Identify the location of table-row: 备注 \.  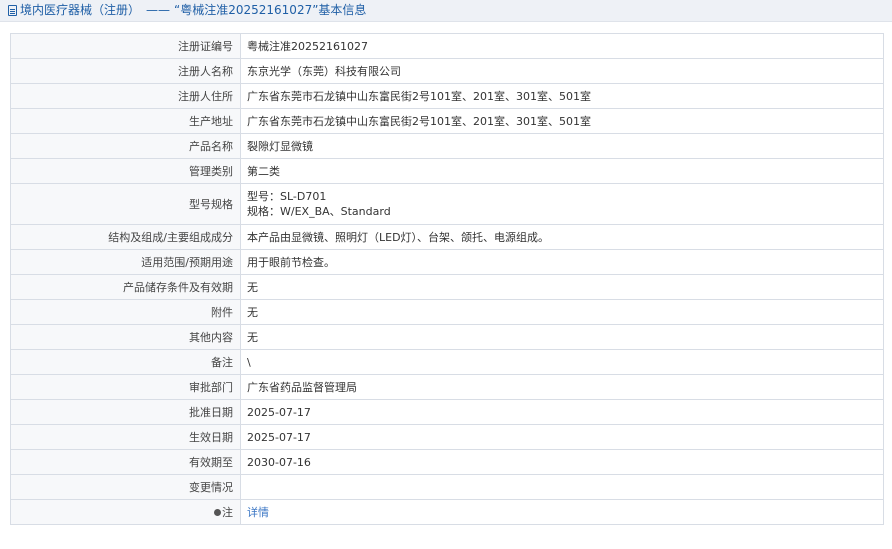
(447, 362).